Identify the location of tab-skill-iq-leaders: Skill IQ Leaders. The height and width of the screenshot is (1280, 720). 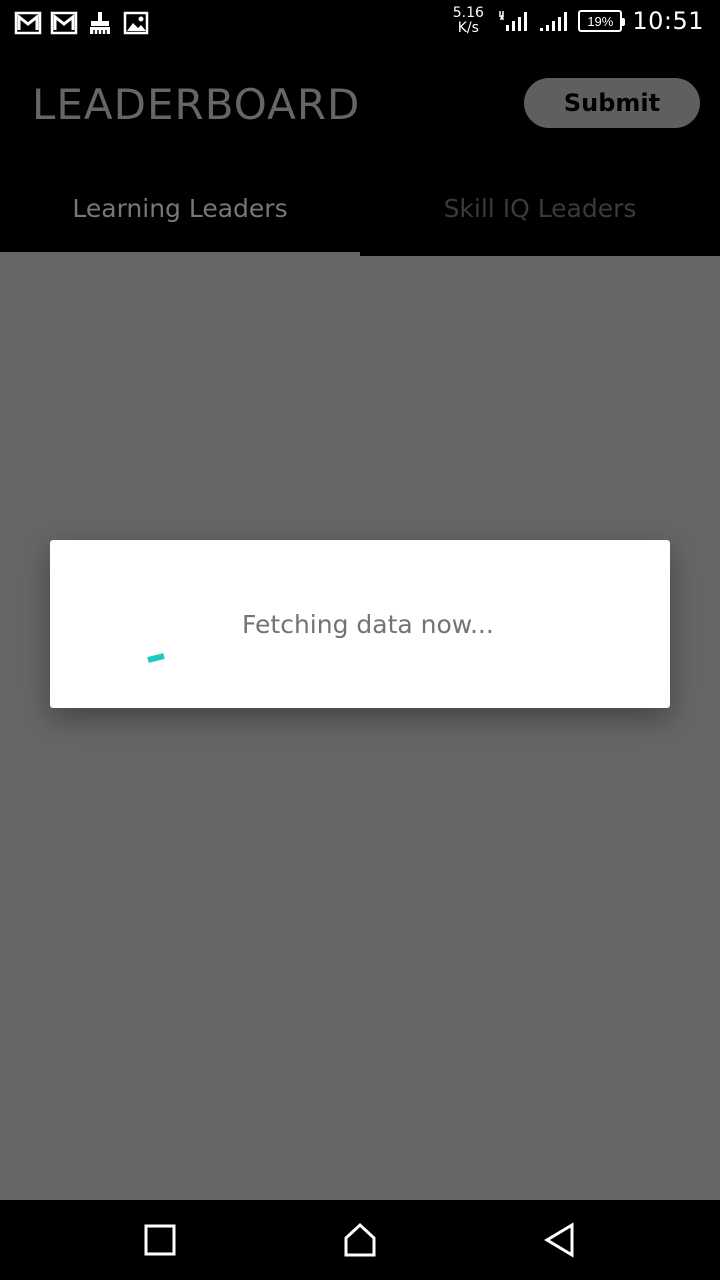
(540, 208).